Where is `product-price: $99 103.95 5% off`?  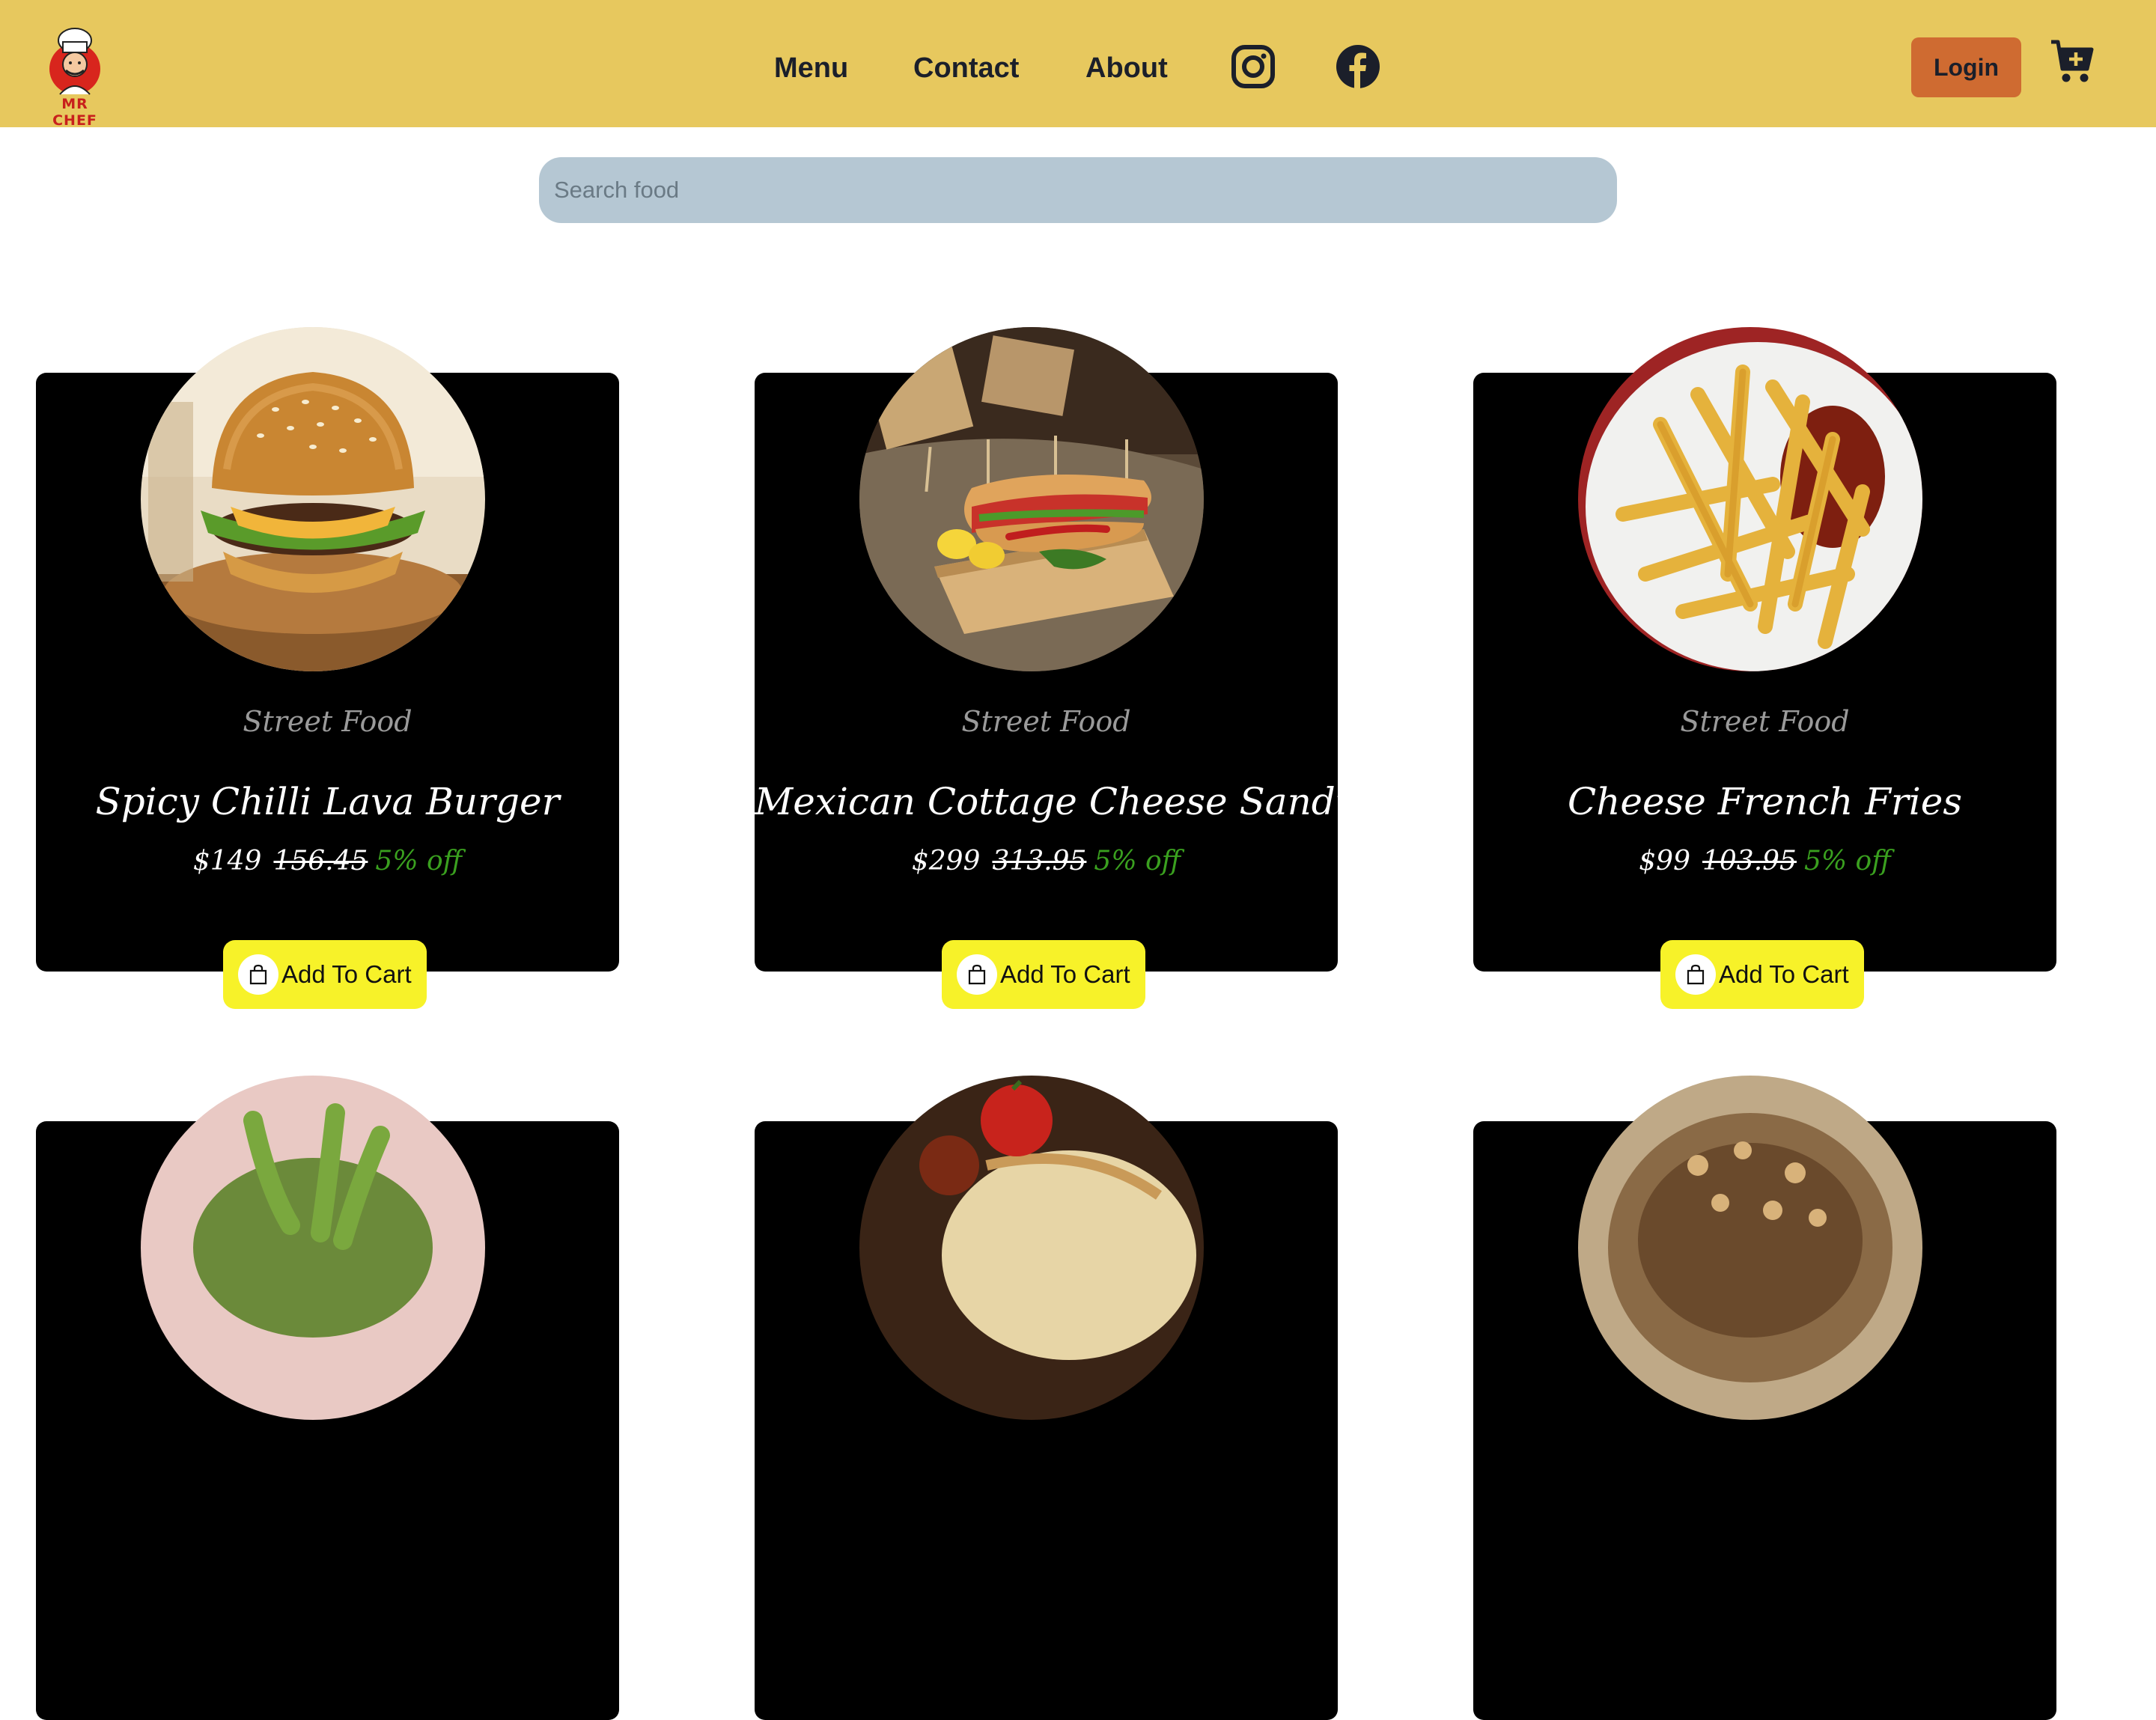
product-price: $99 103.95 5% off is located at coordinates (1764, 861).